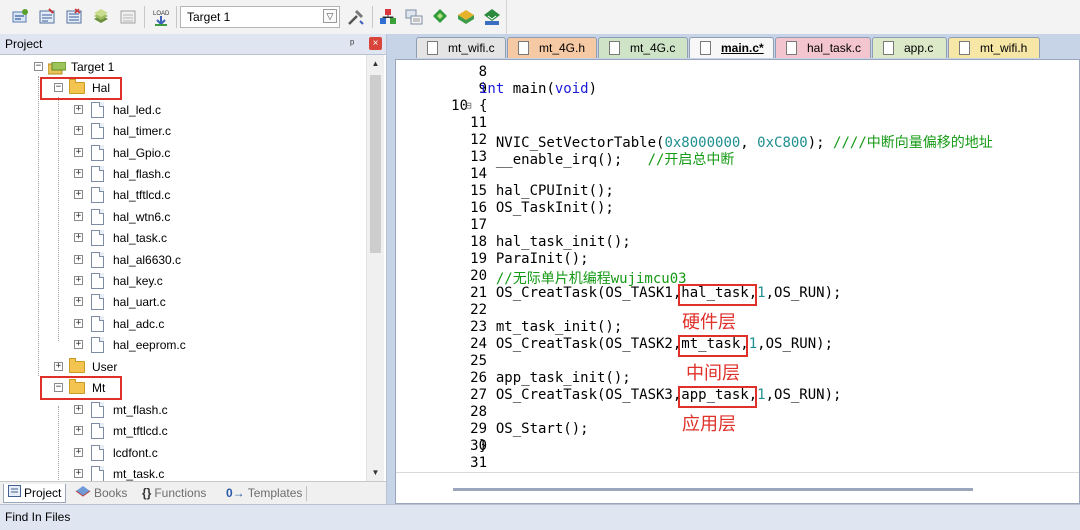 This screenshot has width=1080, height=530. Describe the element at coordinates (523, 48) in the screenshot. I see `file-icon` at that location.